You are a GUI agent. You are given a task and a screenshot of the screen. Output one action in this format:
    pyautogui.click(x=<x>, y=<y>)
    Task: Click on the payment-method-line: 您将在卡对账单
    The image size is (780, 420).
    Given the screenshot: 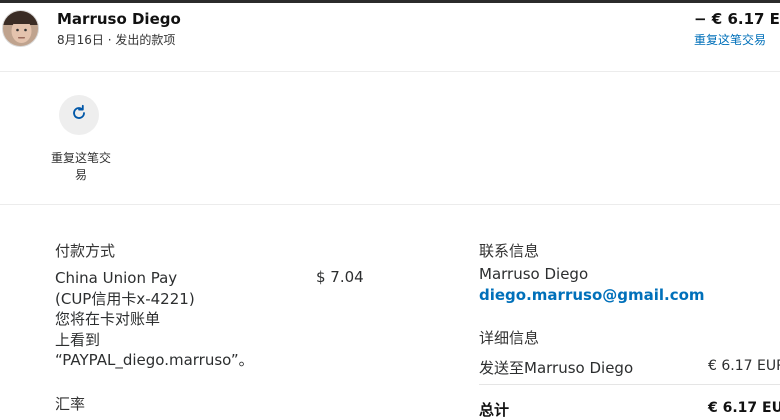 What is the action you would take?
    pyautogui.click(x=108, y=319)
    